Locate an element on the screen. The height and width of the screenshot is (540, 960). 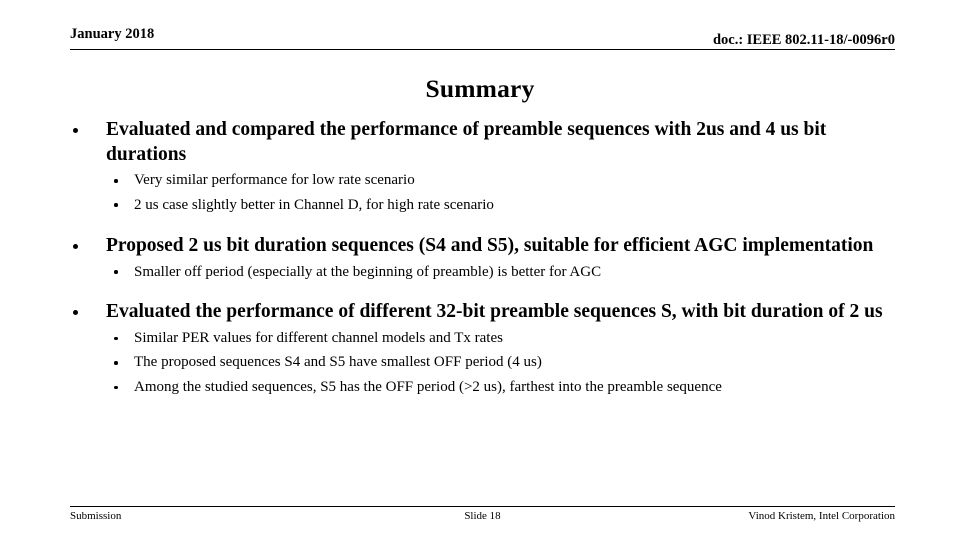
header-date: January 2018 is located at coordinates (112, 34).